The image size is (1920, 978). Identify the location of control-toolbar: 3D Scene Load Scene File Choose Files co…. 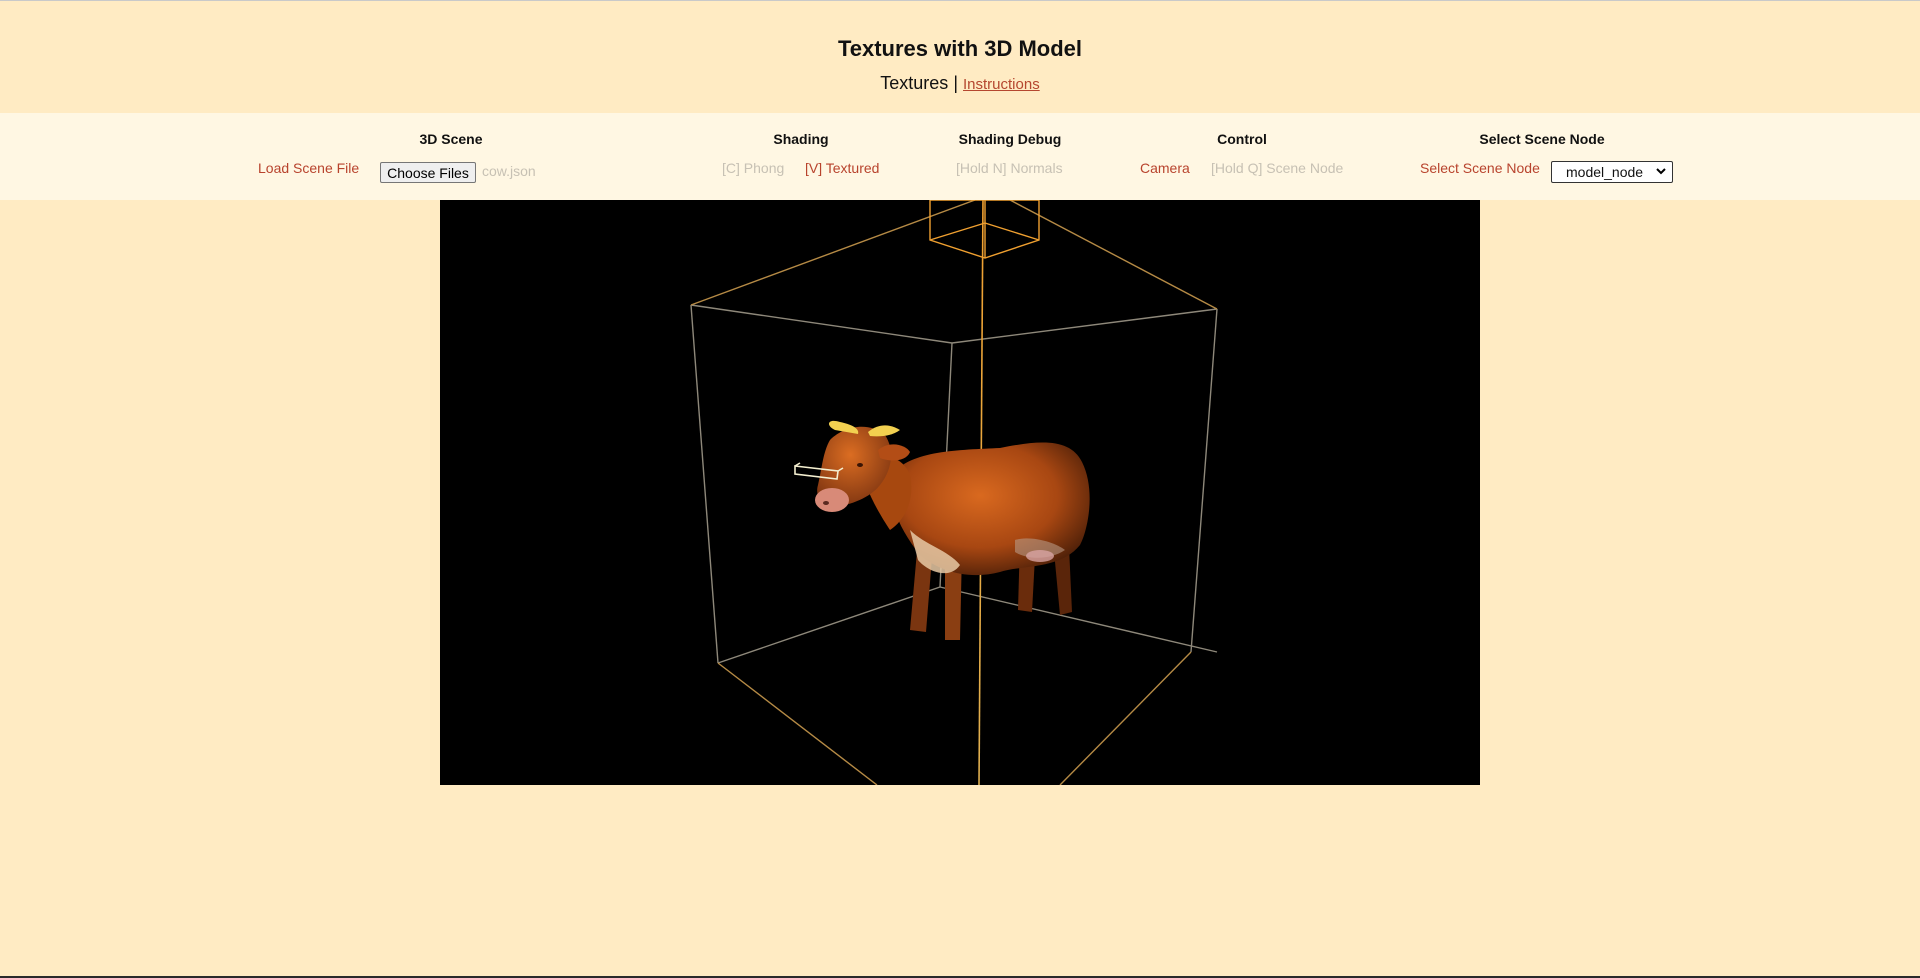
(960, 156).